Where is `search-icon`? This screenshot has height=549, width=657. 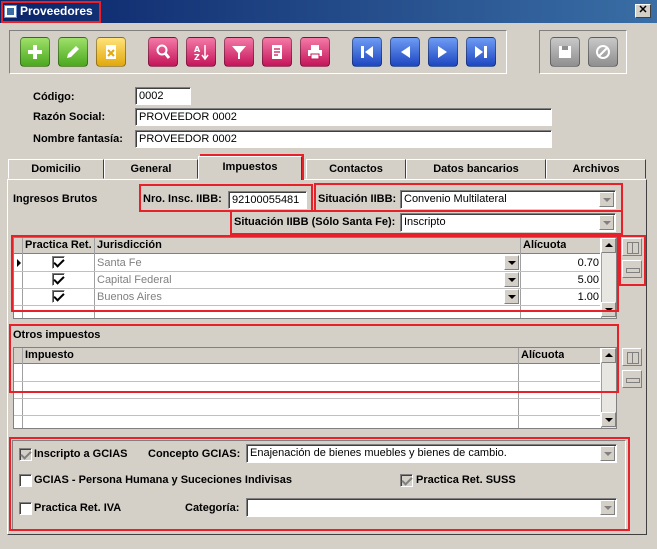
search-icon is located at coordinates (163, 52).